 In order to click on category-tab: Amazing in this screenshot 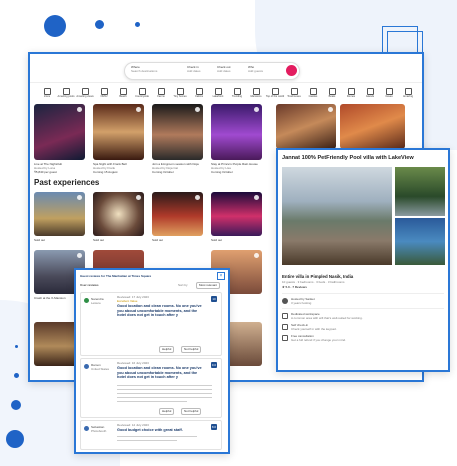, I will do `click(408, 93)`.